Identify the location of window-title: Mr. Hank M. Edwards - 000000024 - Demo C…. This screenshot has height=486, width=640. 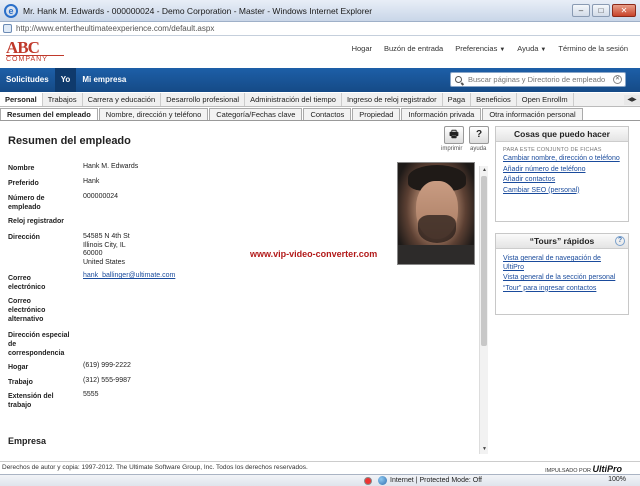
(198, 10).